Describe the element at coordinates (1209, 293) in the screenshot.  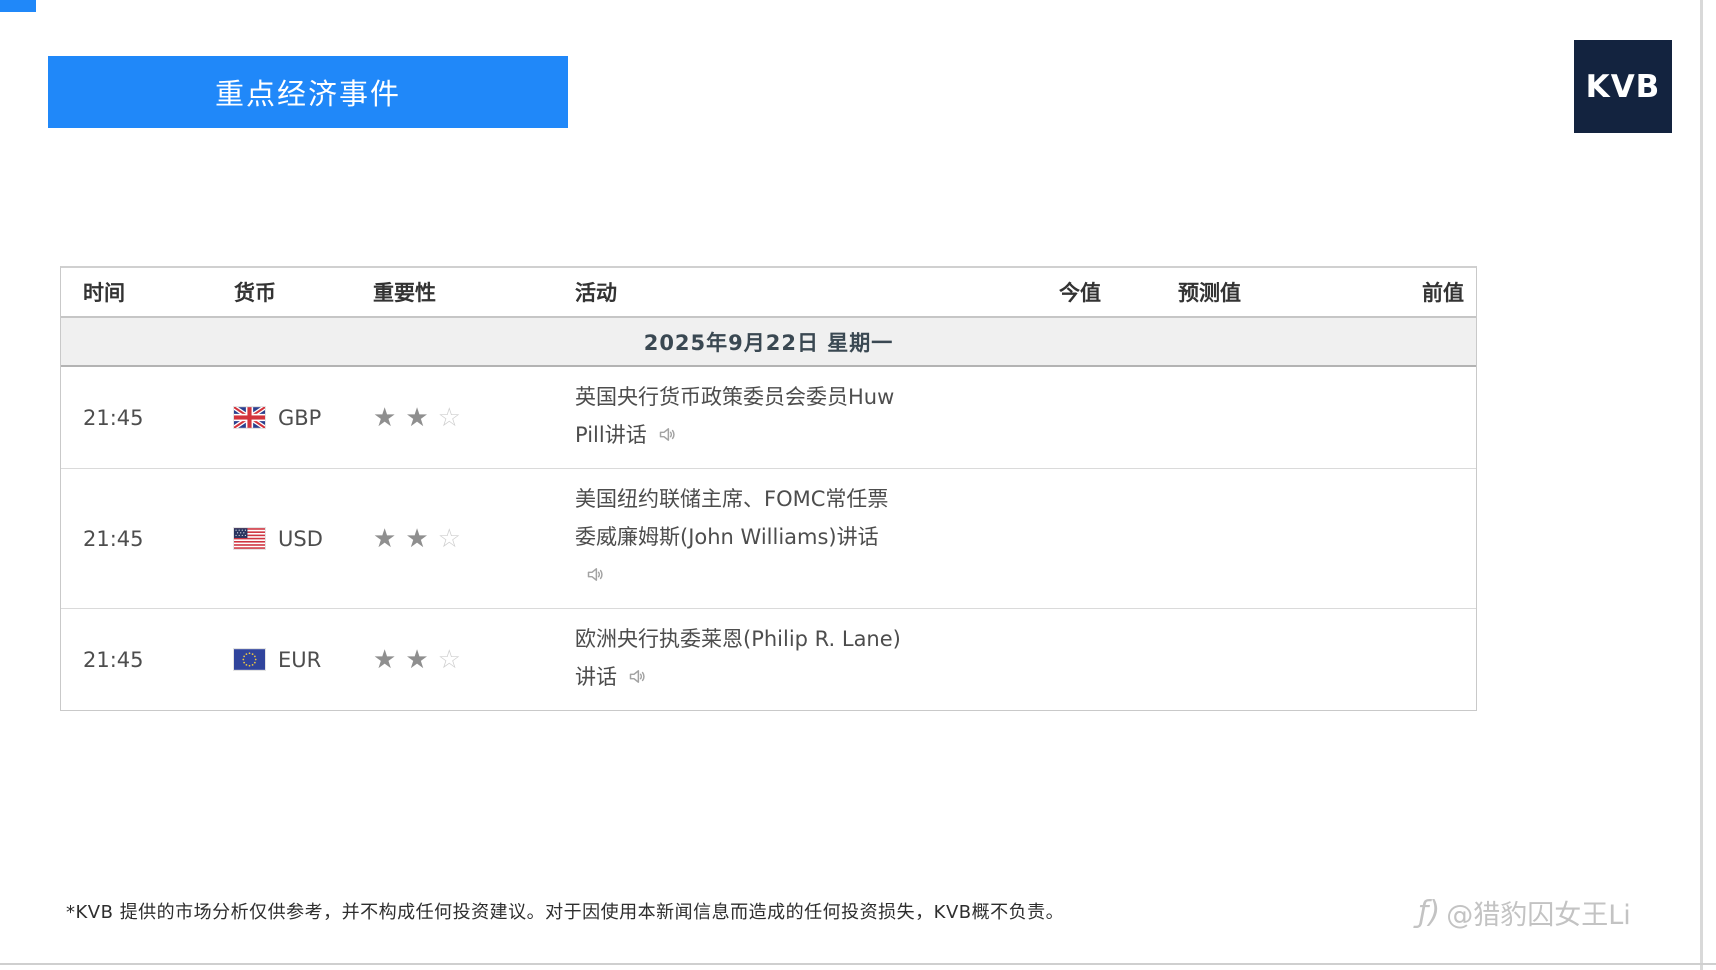
I see `column-header-forecast: 预测值` at that location.